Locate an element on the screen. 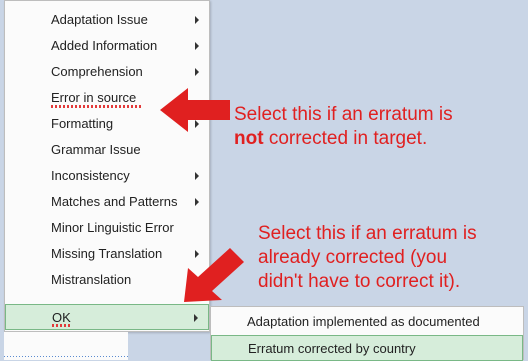  annotation-line: already corrected (you is located at coordinates (353, 257).